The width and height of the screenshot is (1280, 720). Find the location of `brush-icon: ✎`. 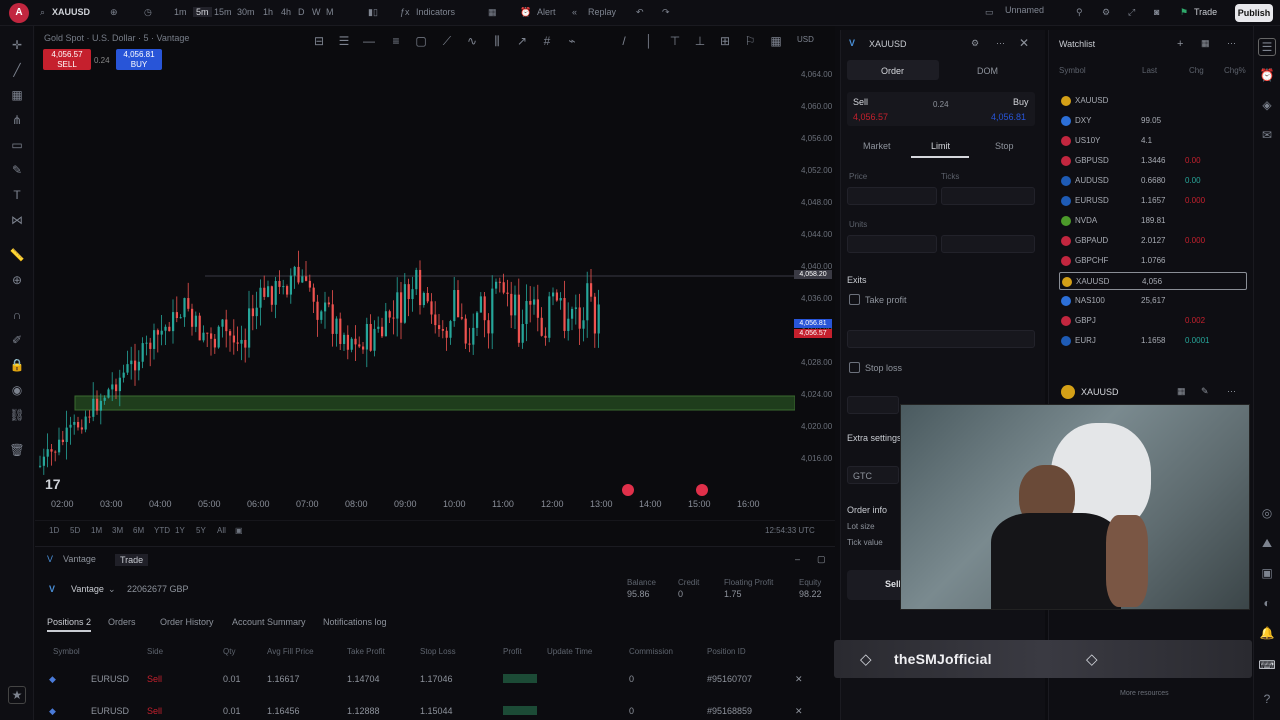

brush-icon: ✎ is located at coordinates (17, 170).